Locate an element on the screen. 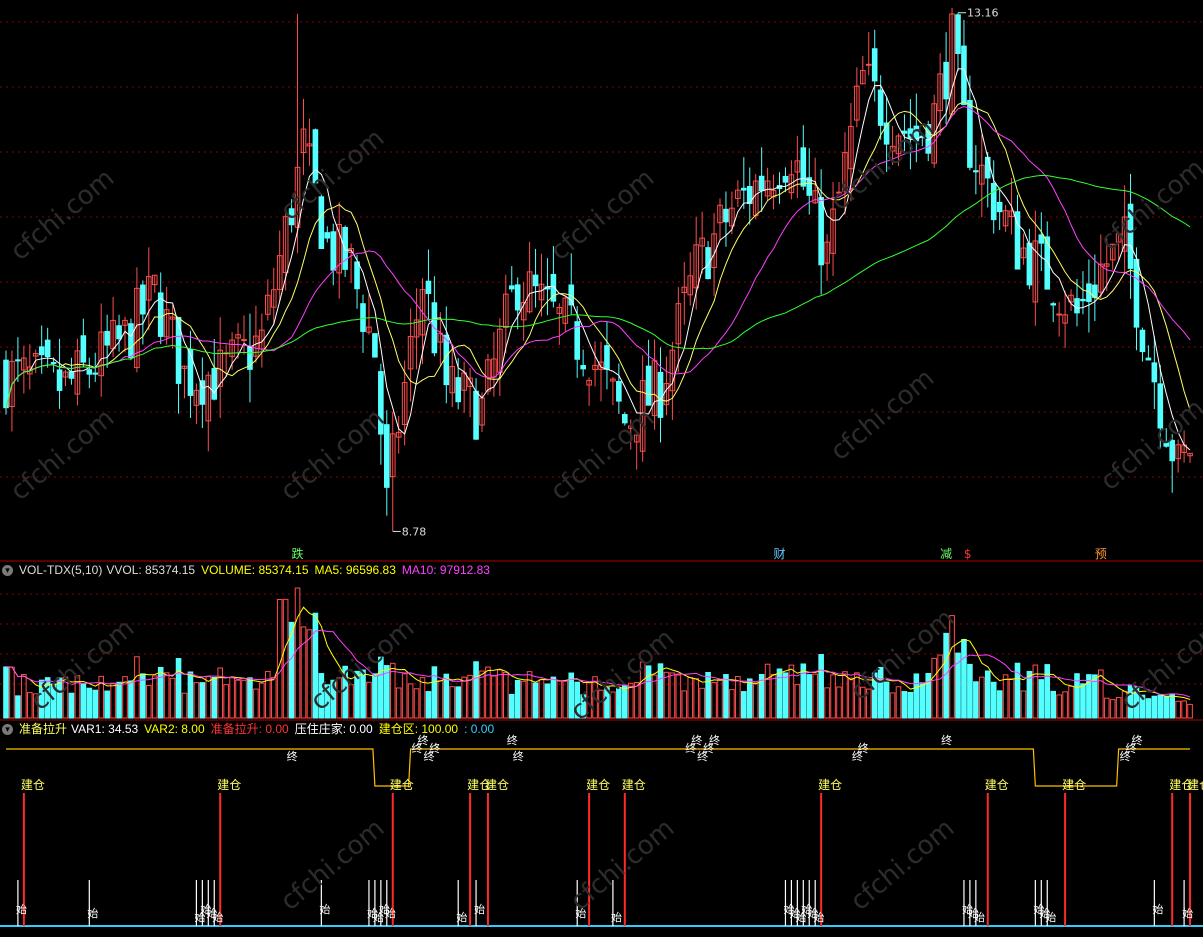 The image size is (1203, 937). signal-value: 建仓区: 100.00 is located at coordinates (418, 729).